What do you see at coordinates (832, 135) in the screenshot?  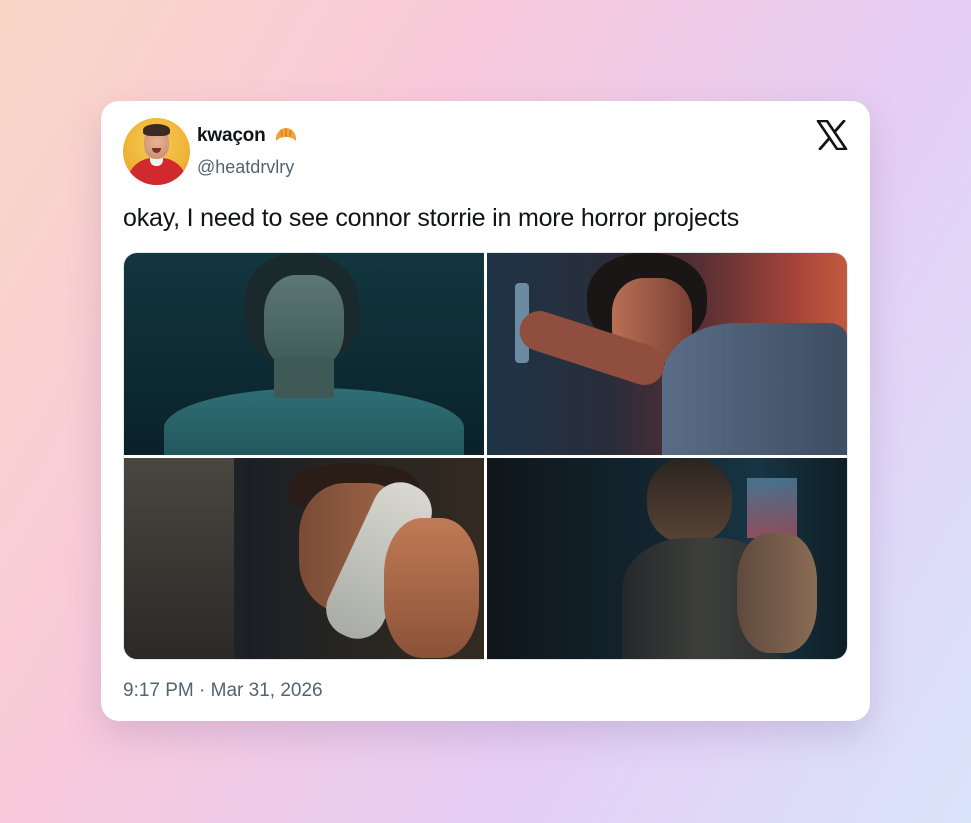 I see `x-logo-icon` at bounding box center [832, 135].